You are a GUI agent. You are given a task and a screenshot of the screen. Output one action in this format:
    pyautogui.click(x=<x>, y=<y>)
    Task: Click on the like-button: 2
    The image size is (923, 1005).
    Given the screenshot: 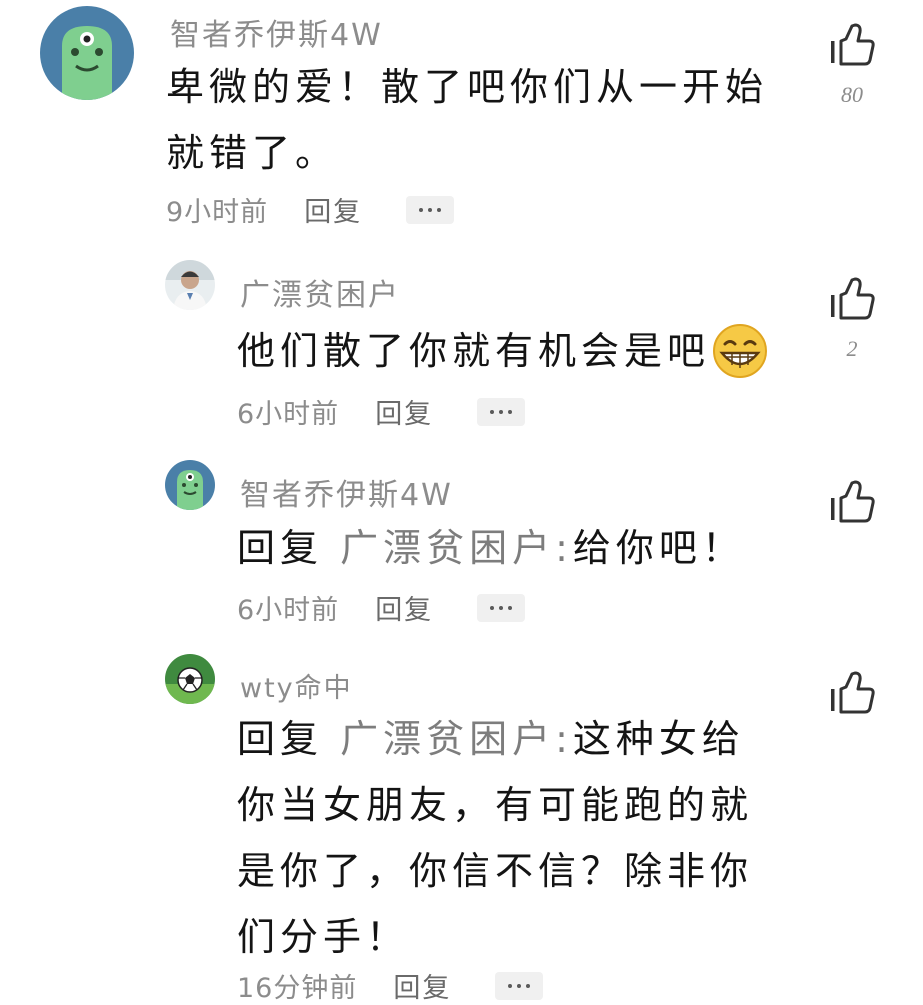 What is the action you would take?
    pyautogui.click(x=852, y=319)
    